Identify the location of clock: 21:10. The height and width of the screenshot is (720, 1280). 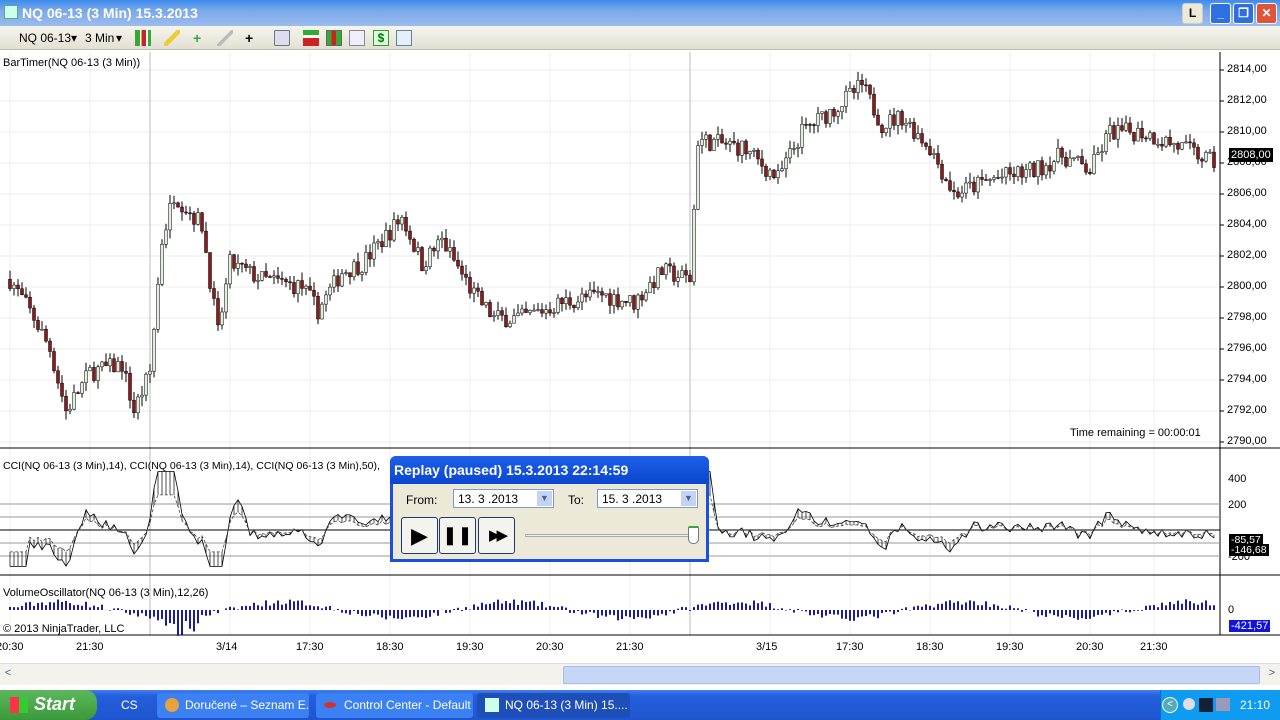
(1255, 705).